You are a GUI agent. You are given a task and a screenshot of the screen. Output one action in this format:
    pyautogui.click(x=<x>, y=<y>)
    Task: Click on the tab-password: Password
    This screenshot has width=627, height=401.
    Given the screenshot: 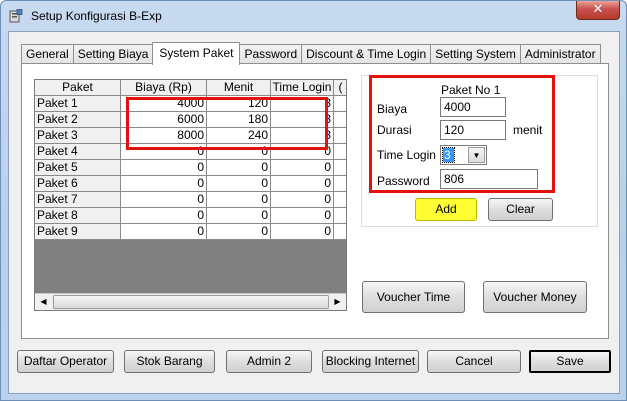 What is the action you would take?
    pyautogui.click(x=271, y=54)
    